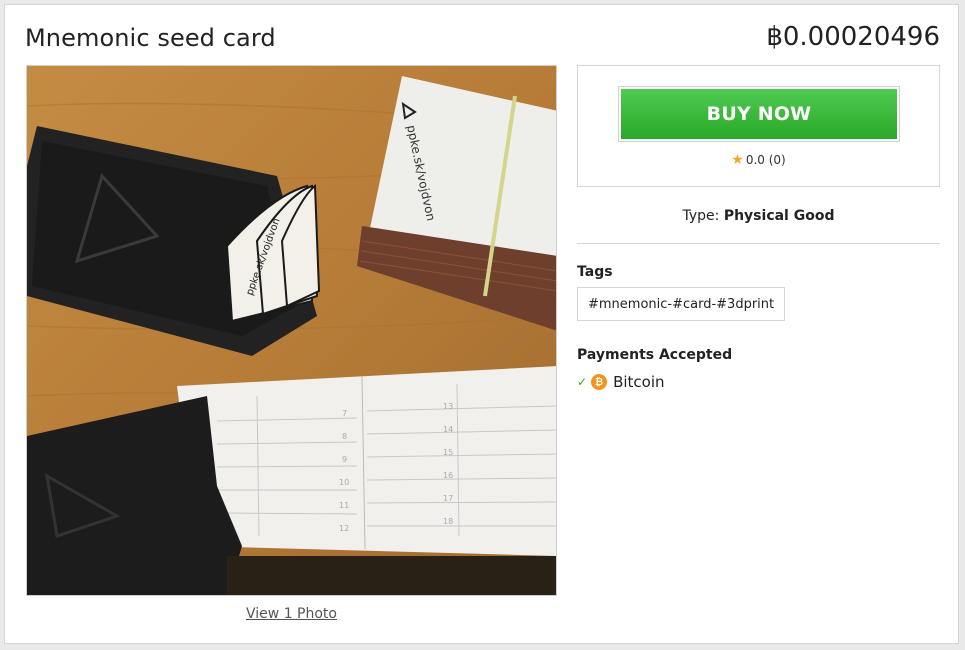 This screenshot has height=650, width=965. What do you see at coordinates (755, 160) in the screenshot?
I see `rating-value: 0.0` at bounding box center [755, 160].